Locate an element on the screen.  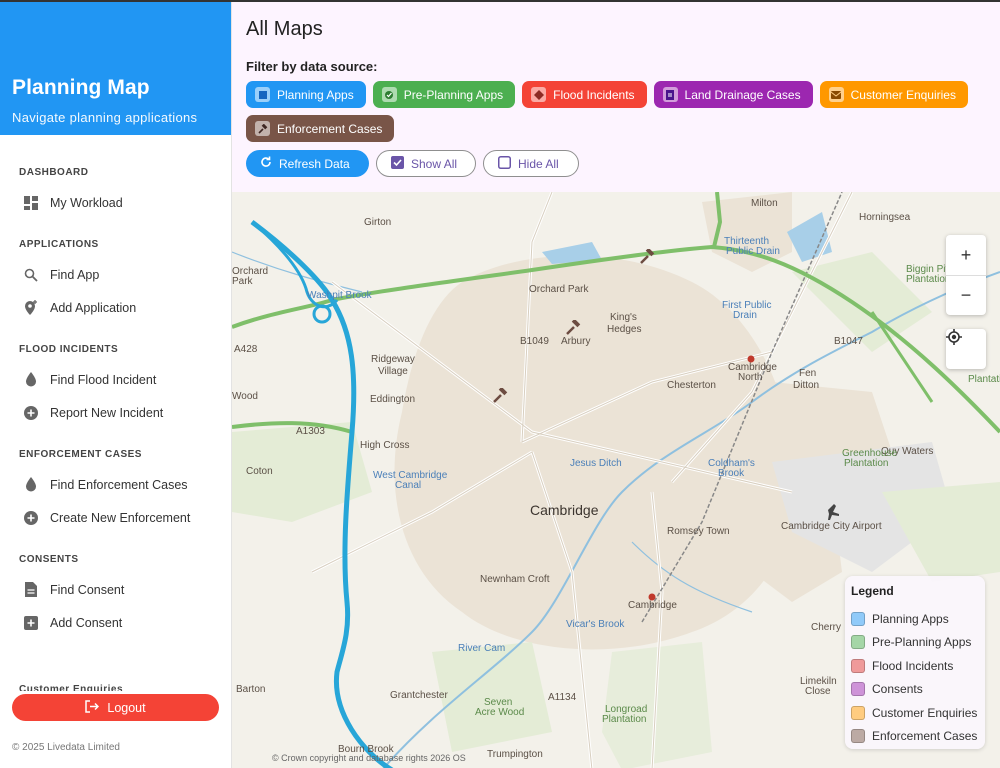
map-label: Newnham Croft is located at coordinates (515, 579).